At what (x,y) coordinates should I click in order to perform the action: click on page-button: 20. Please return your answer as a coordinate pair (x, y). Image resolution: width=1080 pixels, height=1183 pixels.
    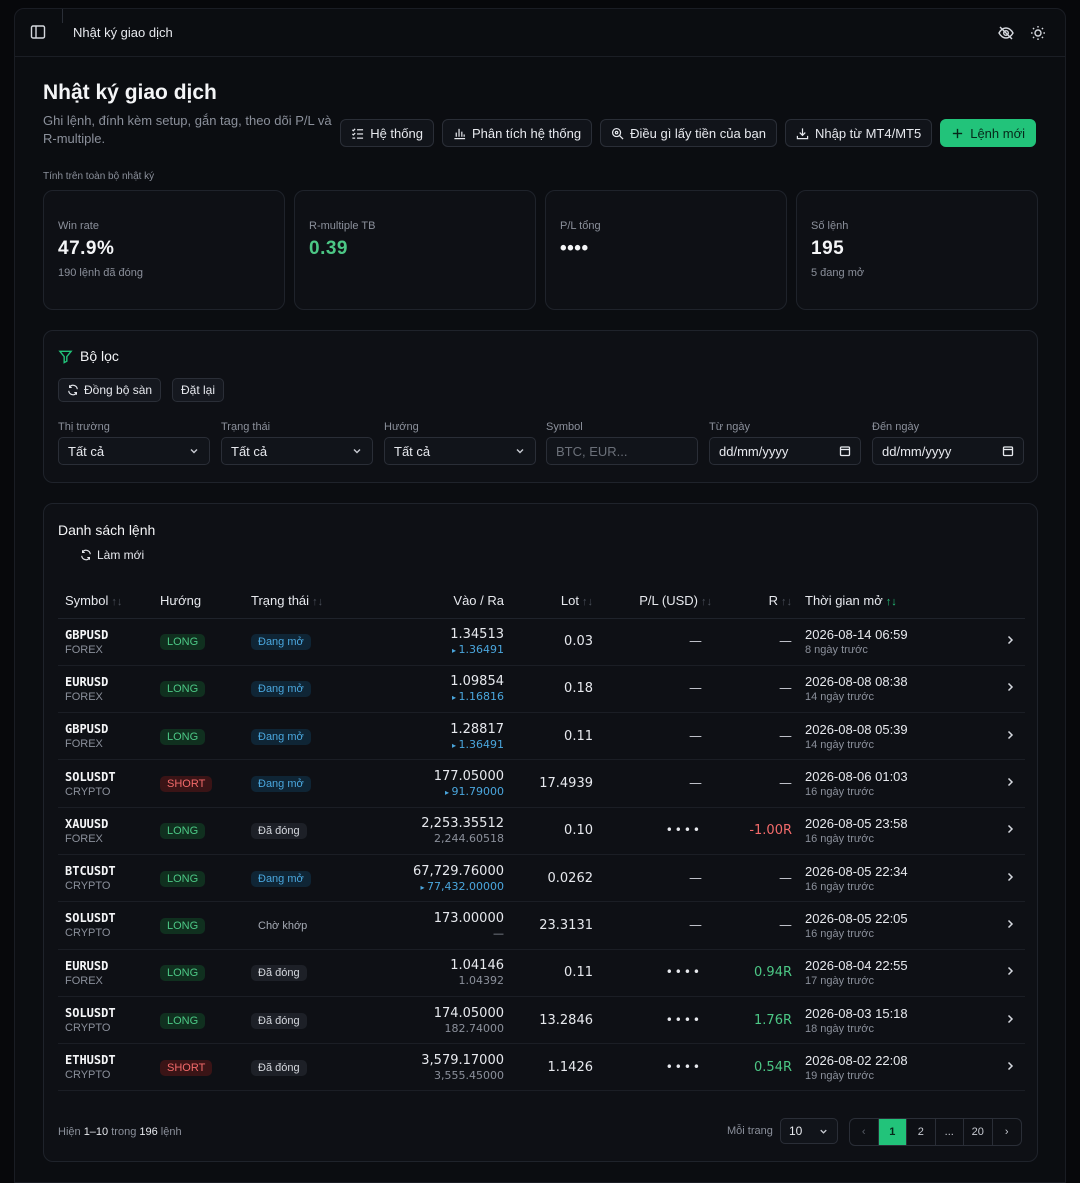
    Looking at the image, I should click on (978, 1132).